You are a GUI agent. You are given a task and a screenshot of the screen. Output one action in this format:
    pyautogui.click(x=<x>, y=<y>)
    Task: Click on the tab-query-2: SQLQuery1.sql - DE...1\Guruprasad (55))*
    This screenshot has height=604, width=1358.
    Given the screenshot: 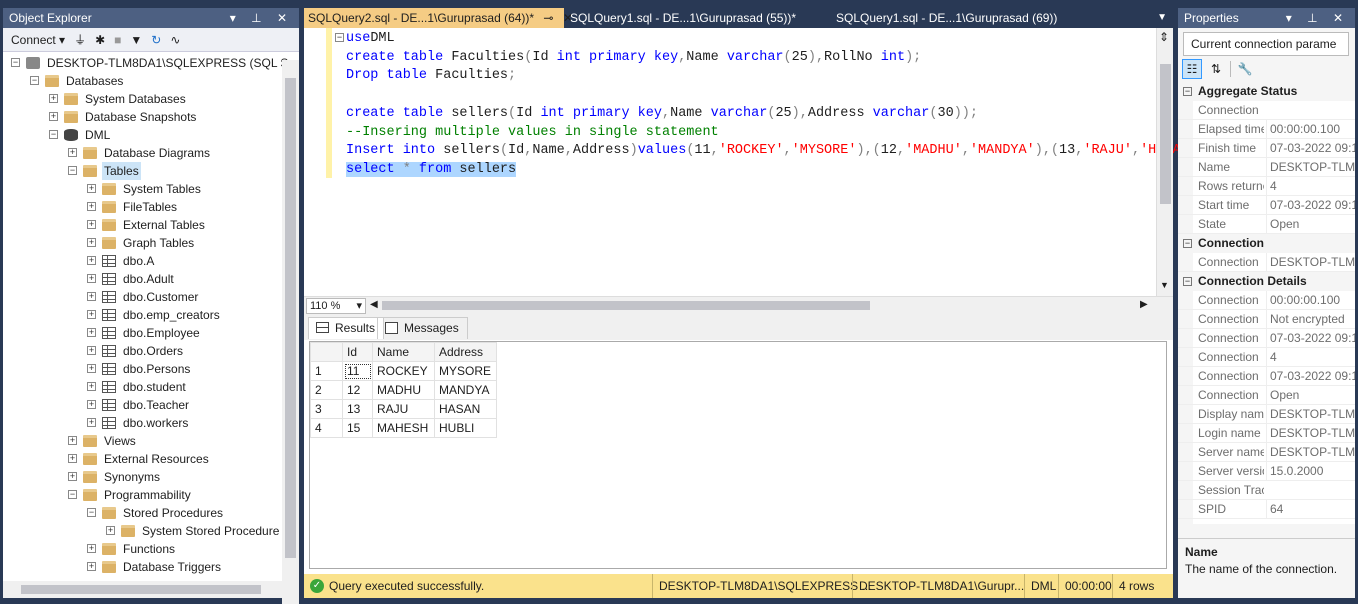 What is the action you would take?
    pyautogui.click(x=697, y=18)
    